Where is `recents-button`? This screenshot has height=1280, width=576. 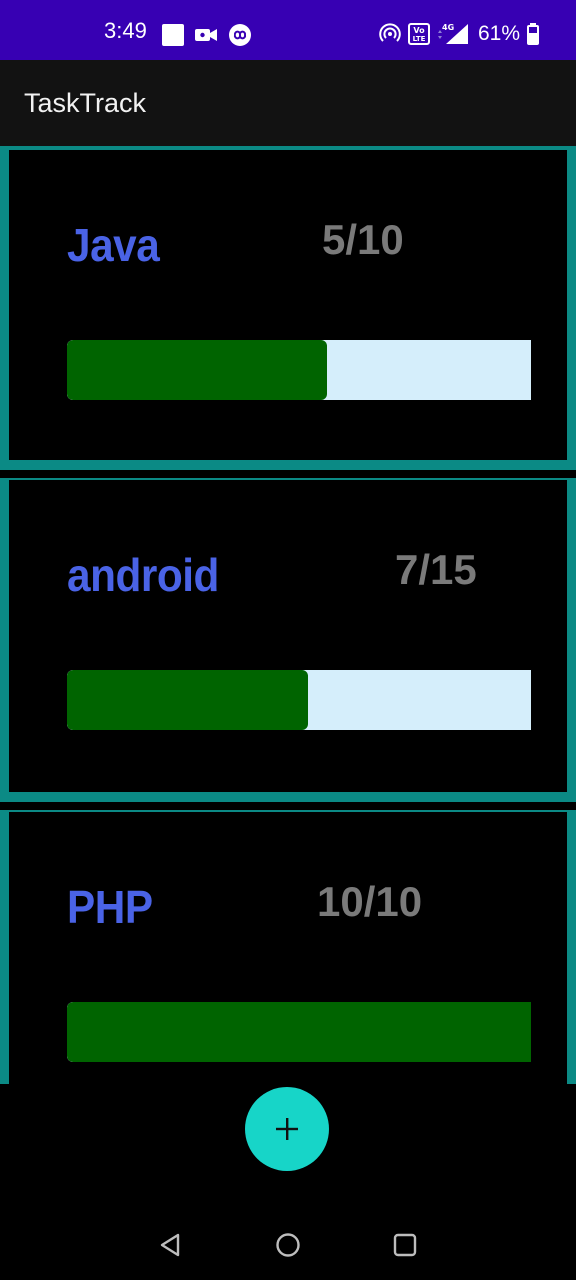 recents-button is located at coordinates (405, 1245).